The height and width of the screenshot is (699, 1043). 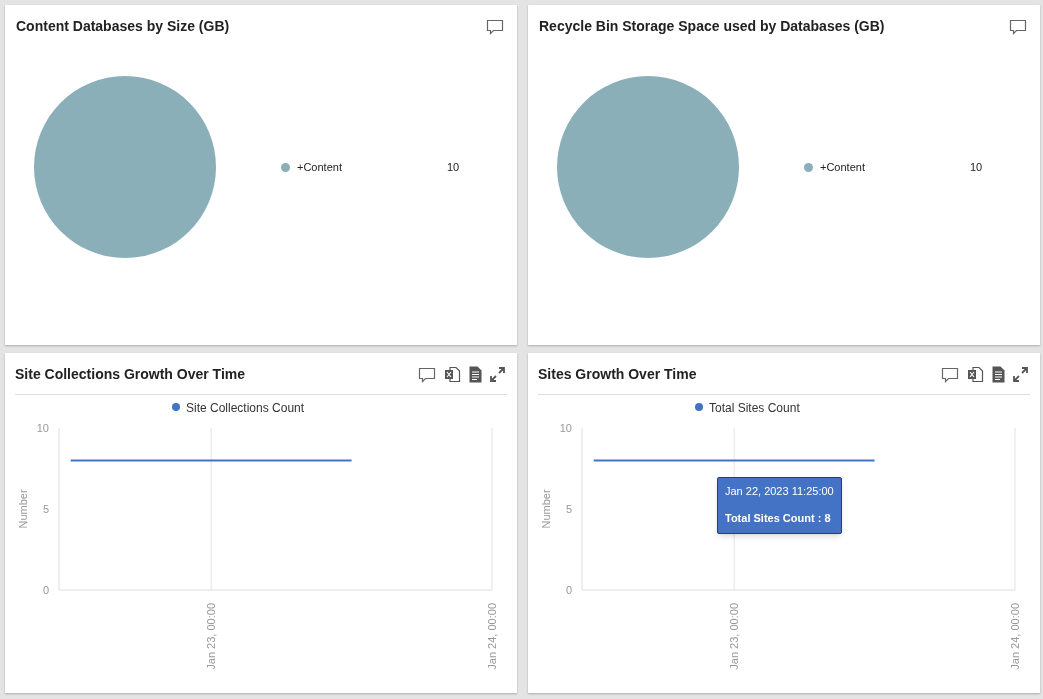 What do you see at coordinates (754, 407) in the screenshot?
I see `legend-label: Total Sites Count` at bounding box center [754, 407].